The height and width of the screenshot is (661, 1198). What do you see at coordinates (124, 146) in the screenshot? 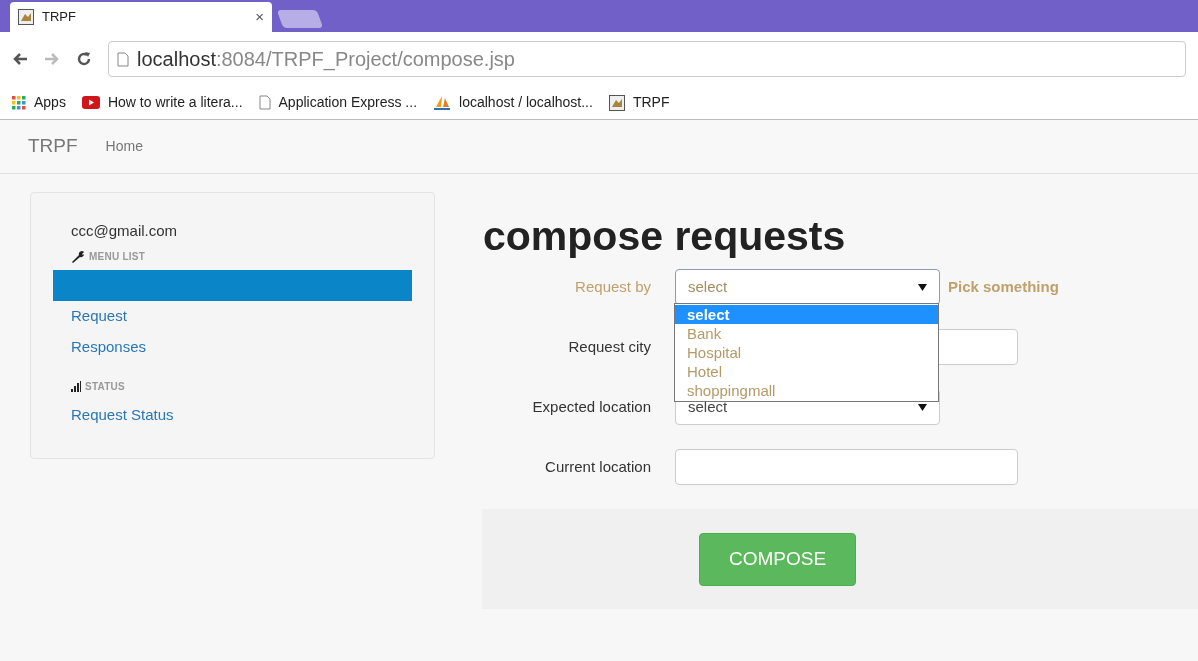
I see `nav-link: Home` at bounding box center [124, 146].